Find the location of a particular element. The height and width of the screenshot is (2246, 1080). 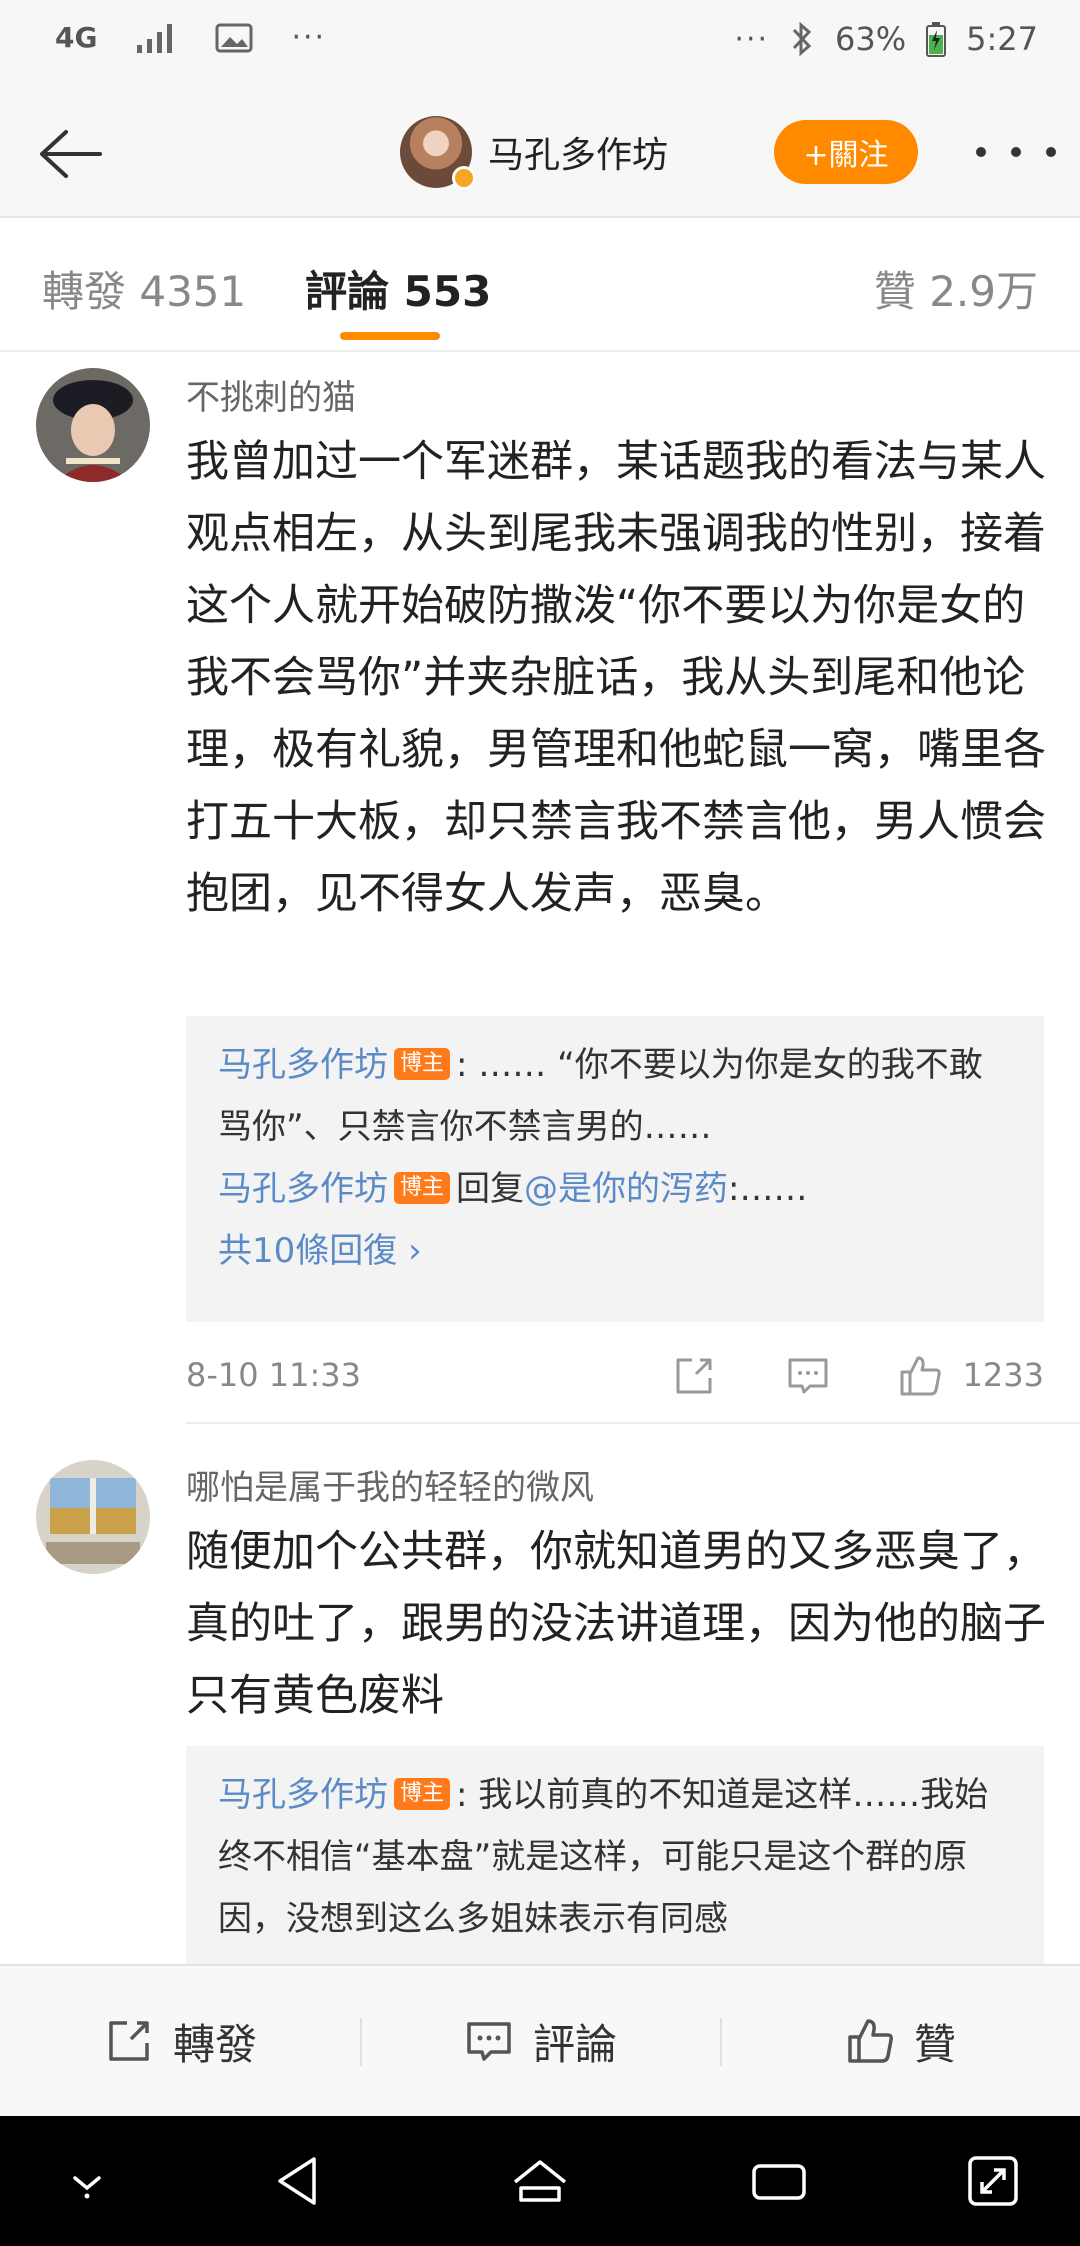

signal-icon is located at coordinates (155, 38).